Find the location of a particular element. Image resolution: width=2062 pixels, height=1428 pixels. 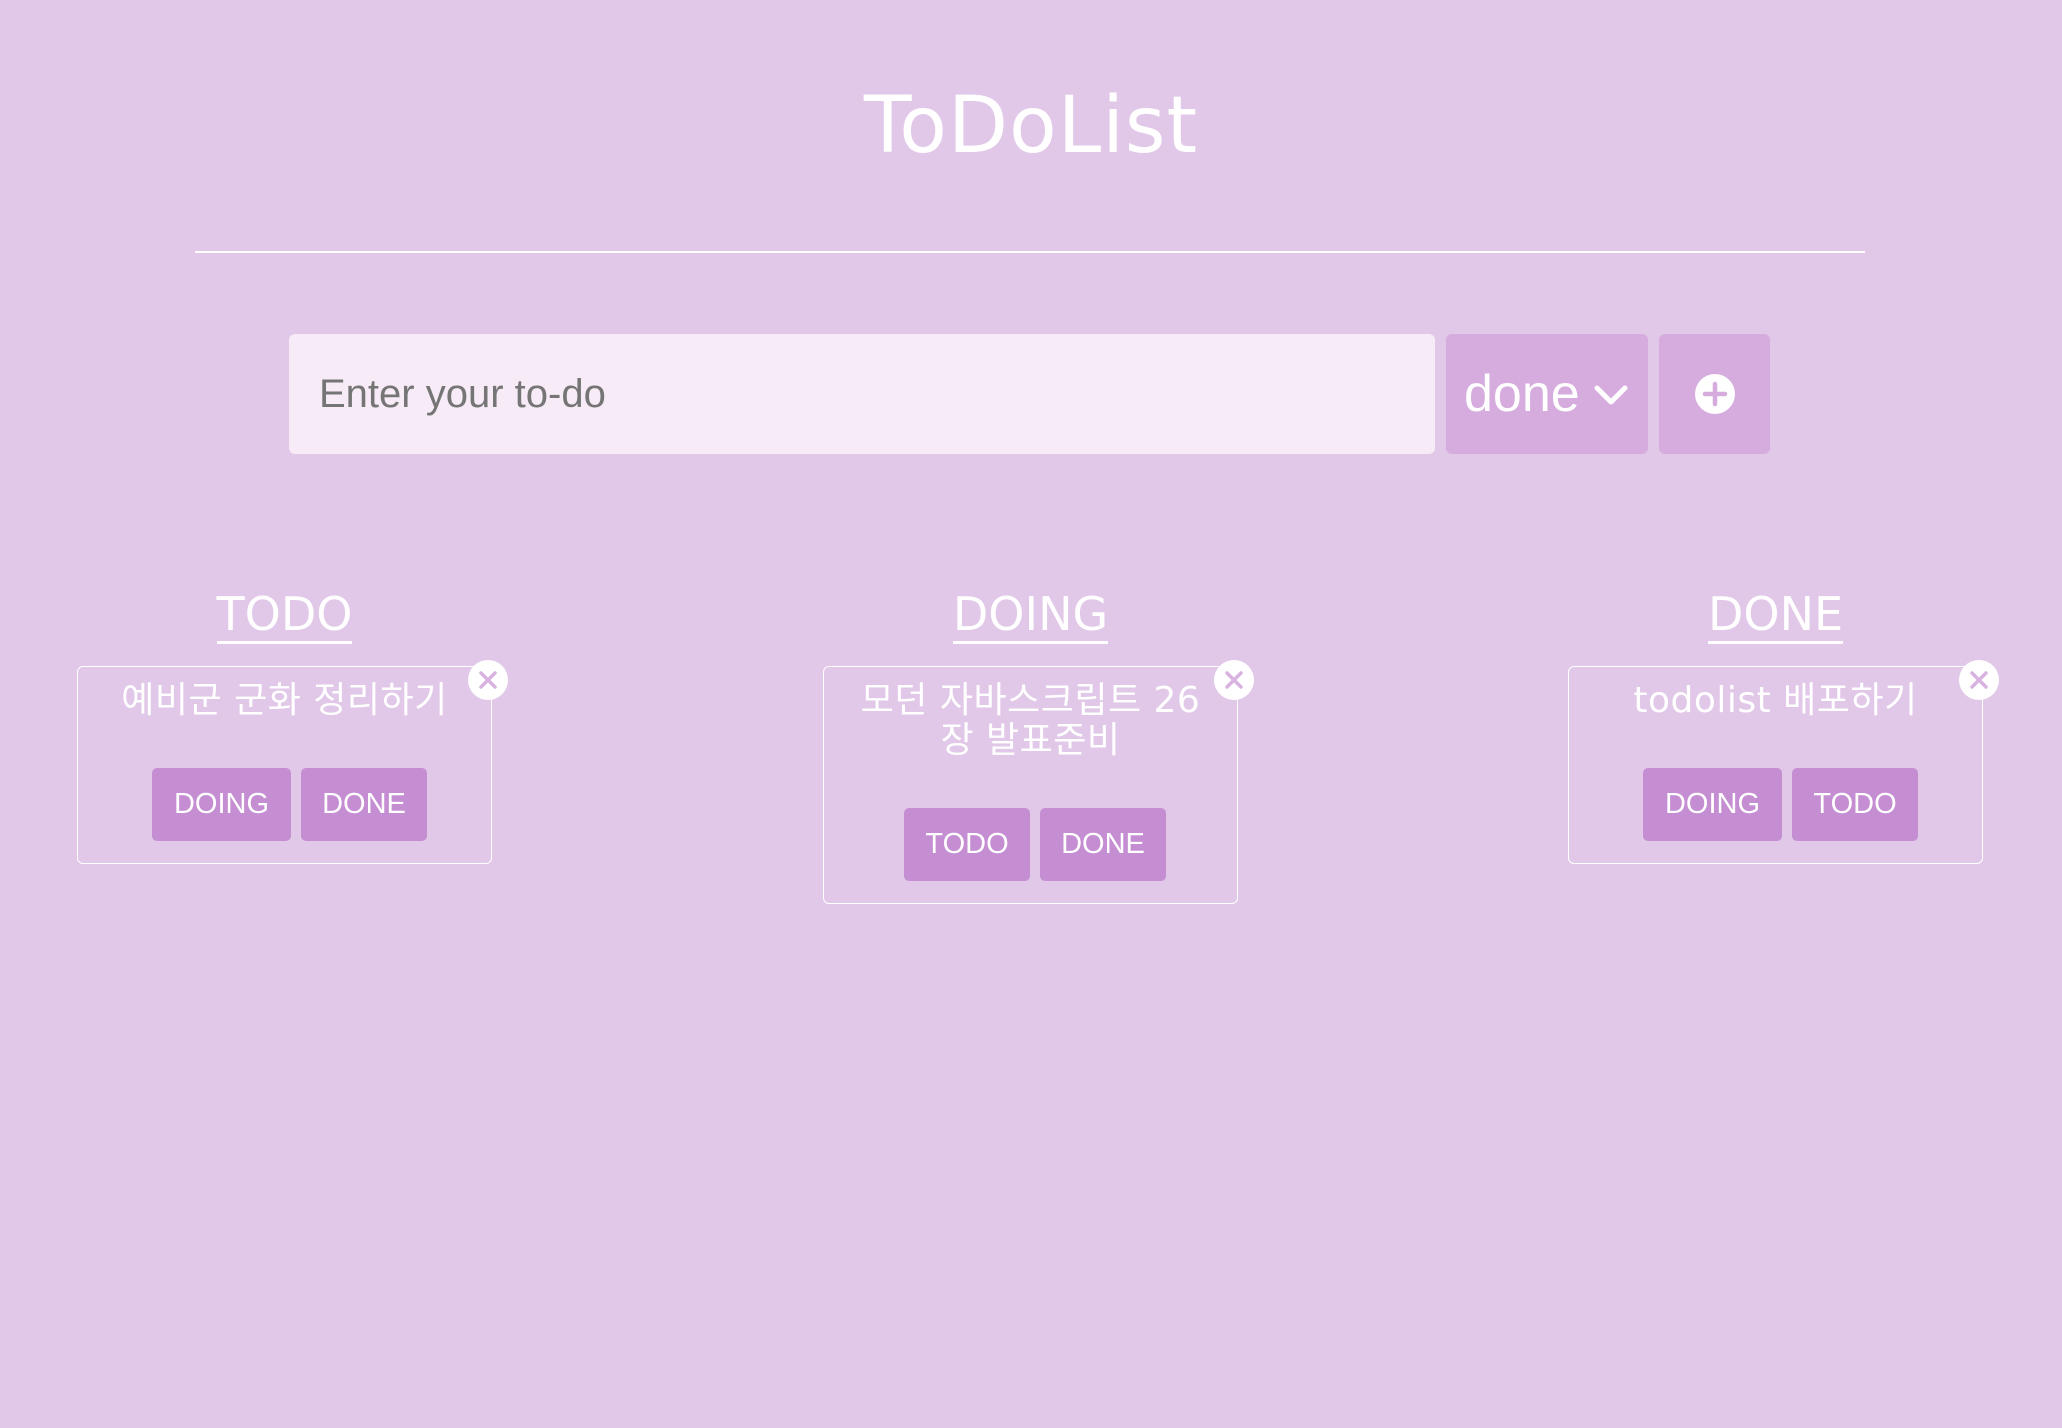

card-text: 예비군 군화 정리하기 is located at coordinates (284, 700).